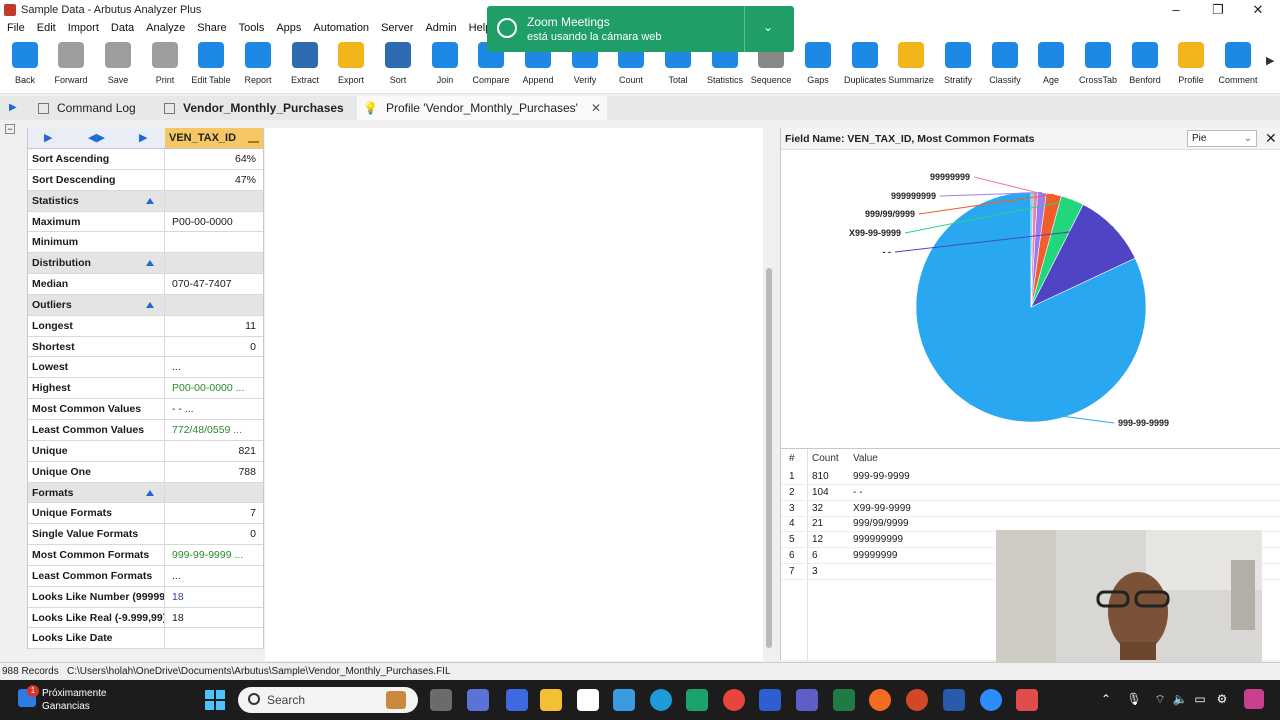 This screenshot has height=720, width=1280. Describe the element at coordinates (96, 137) in the screenshot. I see `scroll-columns-icon: ◀▶` at that location.